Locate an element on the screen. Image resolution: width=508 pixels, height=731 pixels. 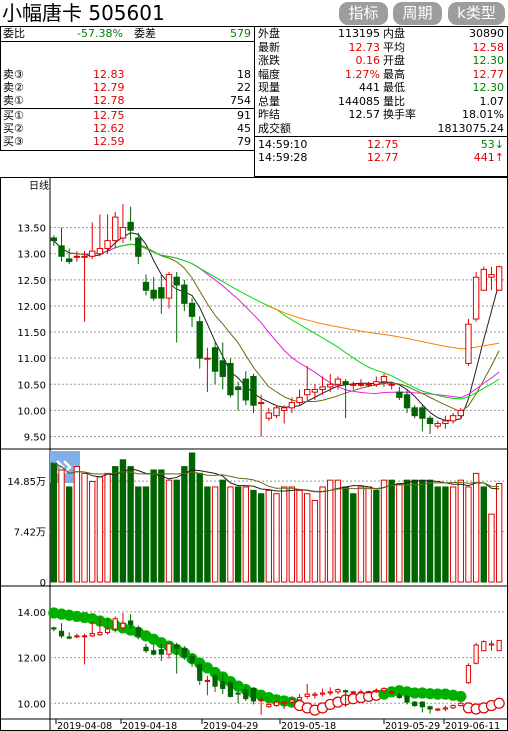
tick-time: 14:59:10 is located at coordinates (283, 144).